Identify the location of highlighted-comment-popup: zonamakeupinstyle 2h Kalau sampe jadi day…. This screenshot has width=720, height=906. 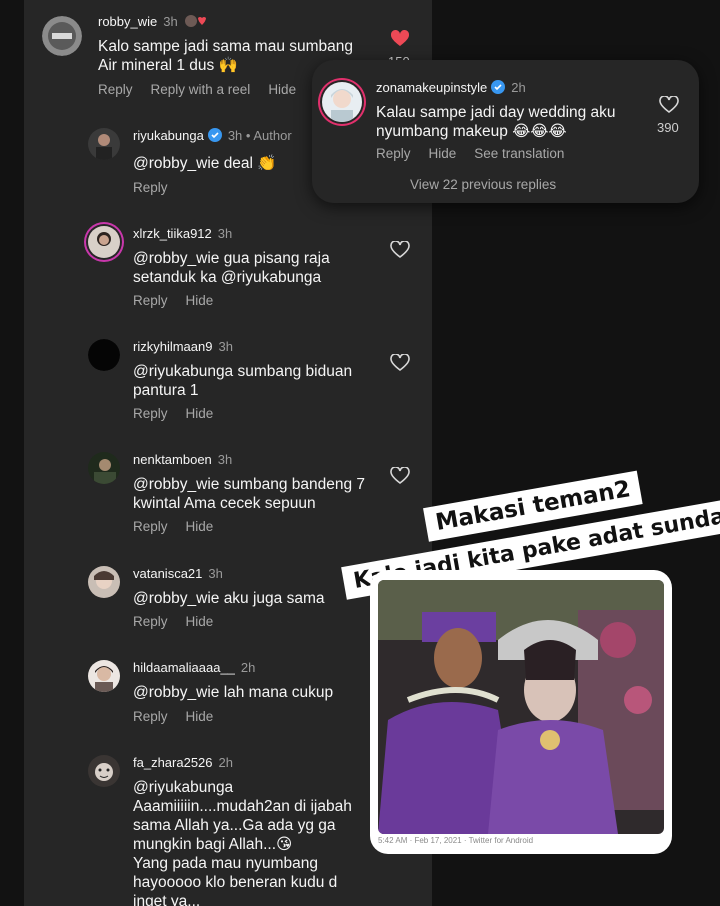
(505, 131).